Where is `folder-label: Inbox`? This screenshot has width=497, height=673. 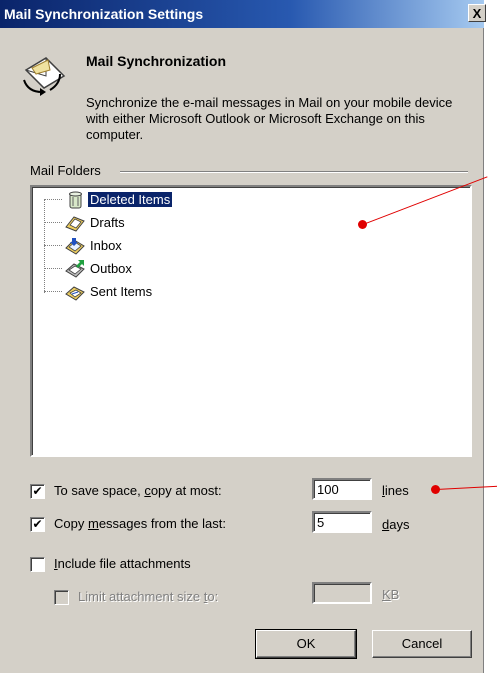
folder-label: Inbox is located at coordinates (106, 245).